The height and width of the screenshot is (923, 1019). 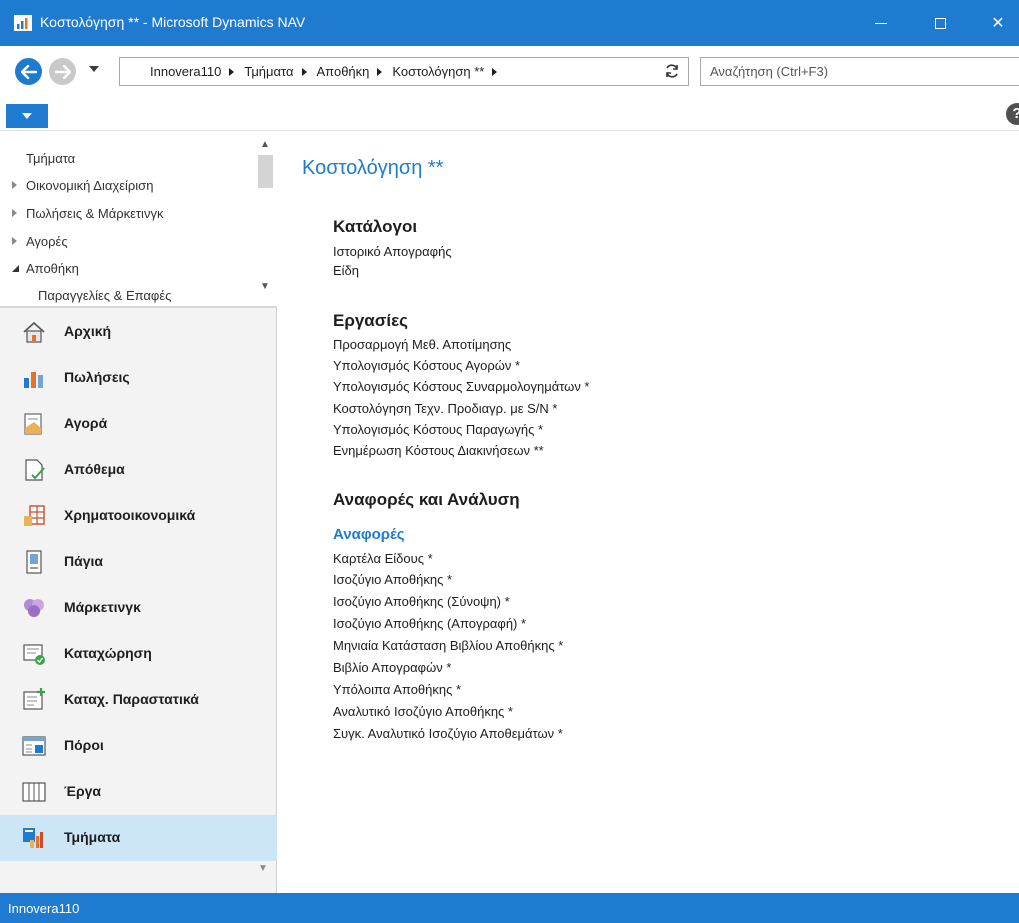 I want to click on section-heading-lists: Κατάλογοι, so click(x=375, y=226).